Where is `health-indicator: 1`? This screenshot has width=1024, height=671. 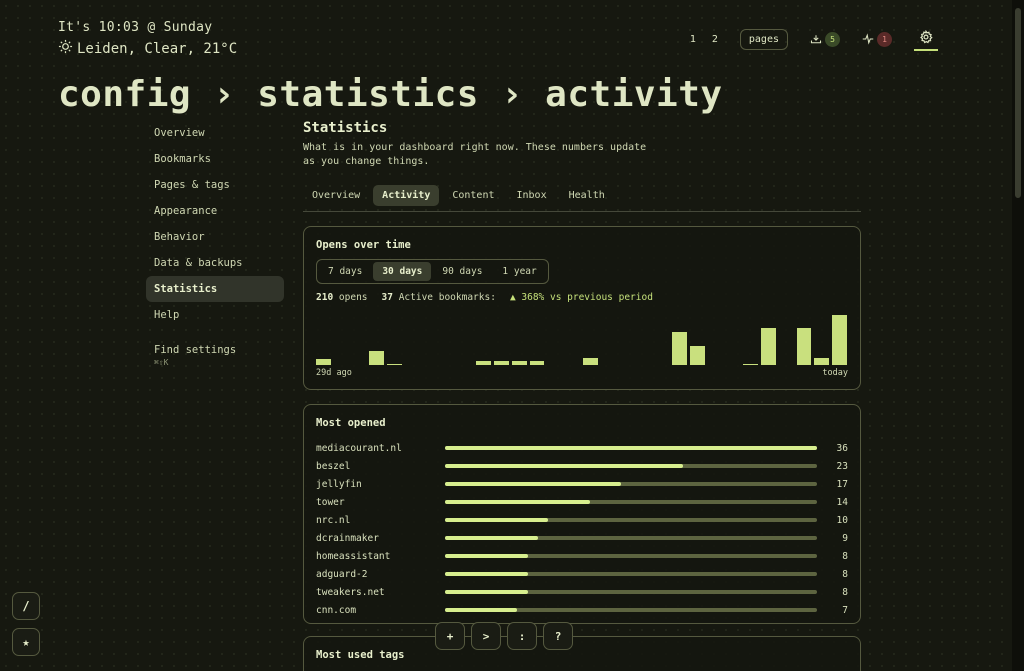
health-indicator: 1 is located at coordinates (877, 39).